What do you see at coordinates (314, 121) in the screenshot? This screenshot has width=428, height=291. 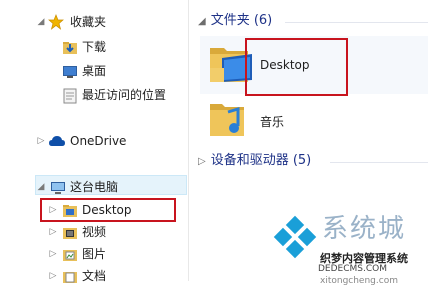 I see `folder-tile-music` at bounding box center [314, 121].